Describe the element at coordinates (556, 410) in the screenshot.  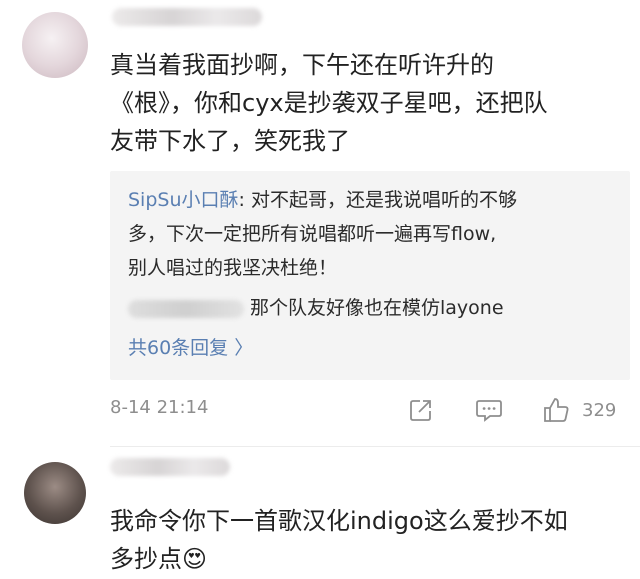
I see `thumbs-up-icon` at that location.